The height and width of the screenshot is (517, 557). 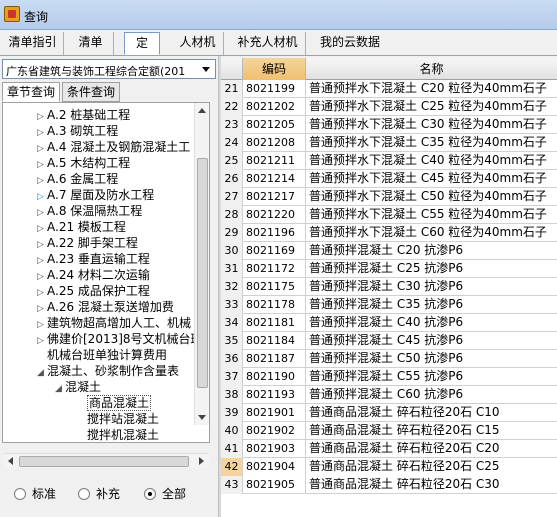 What do you see at coordinates (93, 259) in the screenshot?
I see `tree-item: ▷ A.23 垂直运输工程` at bounding box center [93, 259].